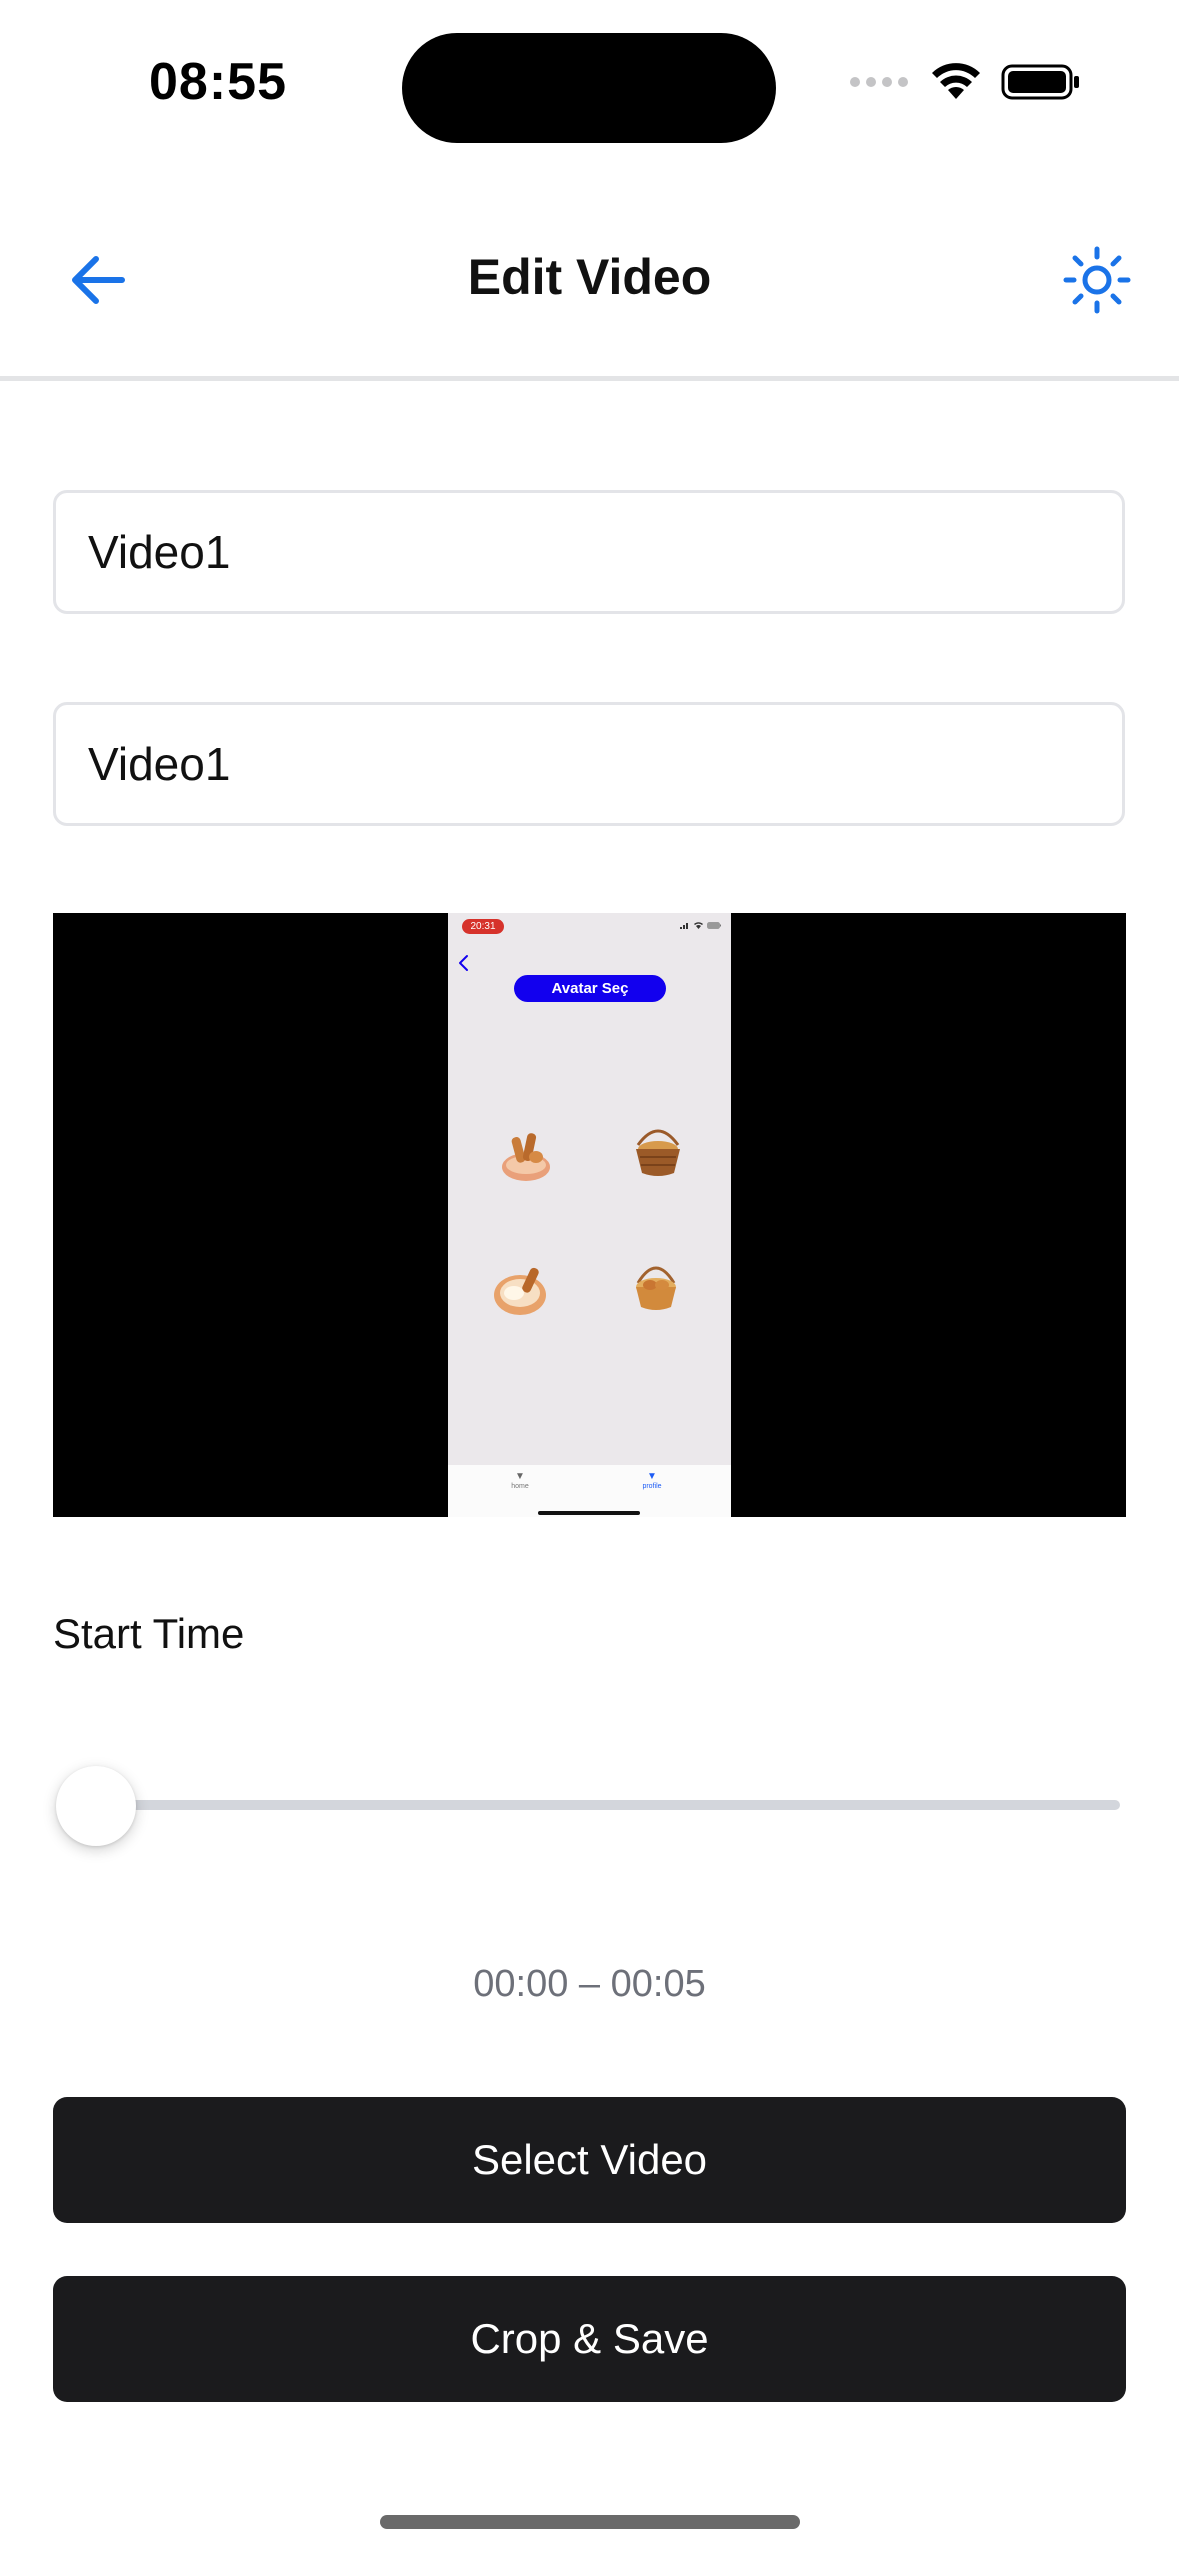  What do you see at coordinates (589, 1984) in the screenshot?
I see `time-range-text: 00:00 – 00:05` at bounding box center [589, 1984].